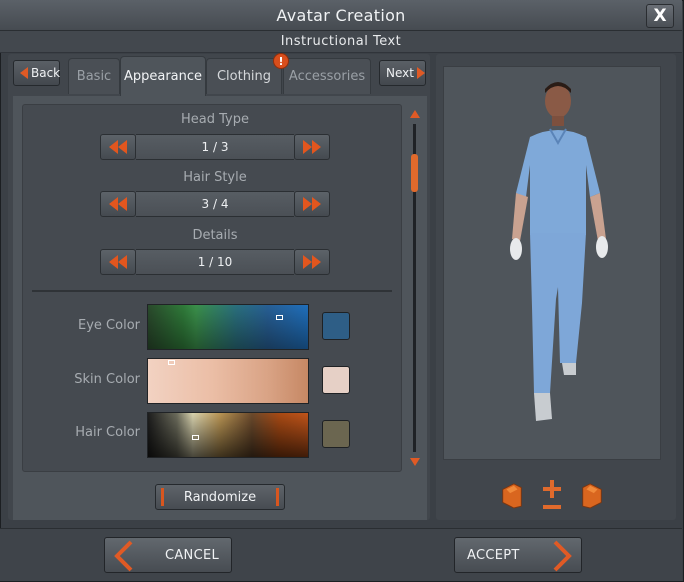  I want to click on skin-color-swatch, so click(336, 380).